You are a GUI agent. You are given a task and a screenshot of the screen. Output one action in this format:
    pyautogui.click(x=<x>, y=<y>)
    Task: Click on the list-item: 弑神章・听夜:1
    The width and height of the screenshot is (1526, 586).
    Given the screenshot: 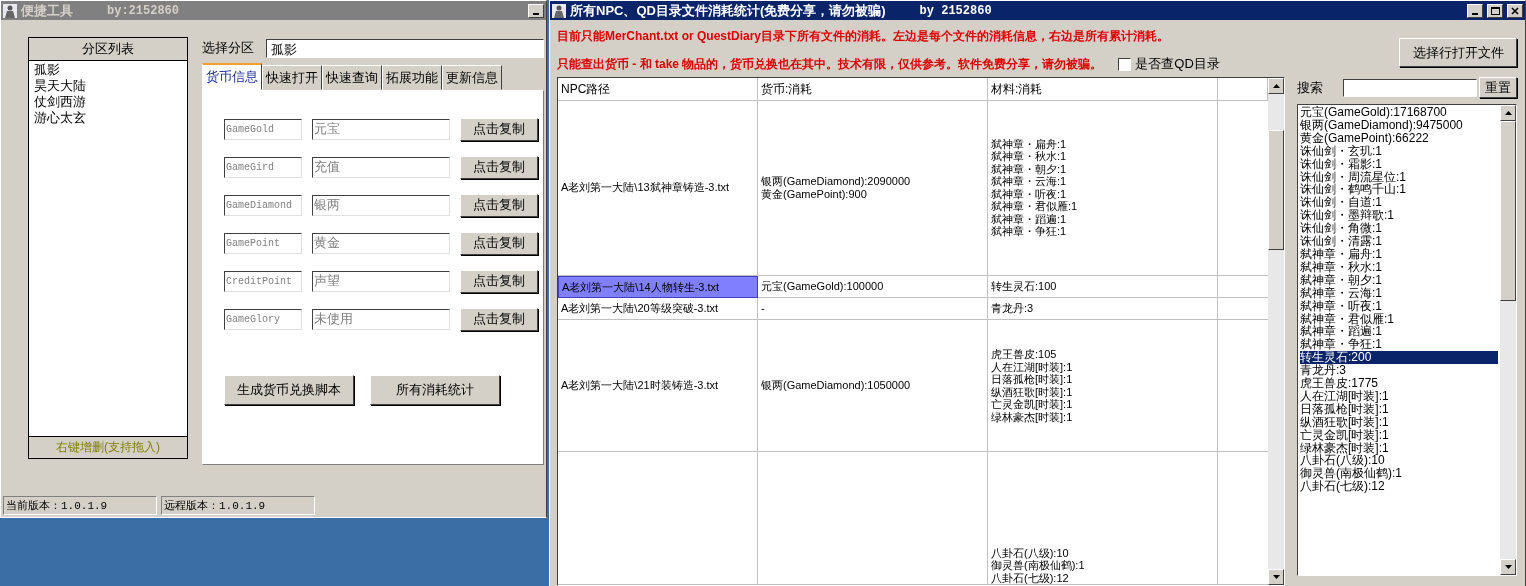 What is the action you would take?
    pyautogui.click(x=1399, y=306)
    